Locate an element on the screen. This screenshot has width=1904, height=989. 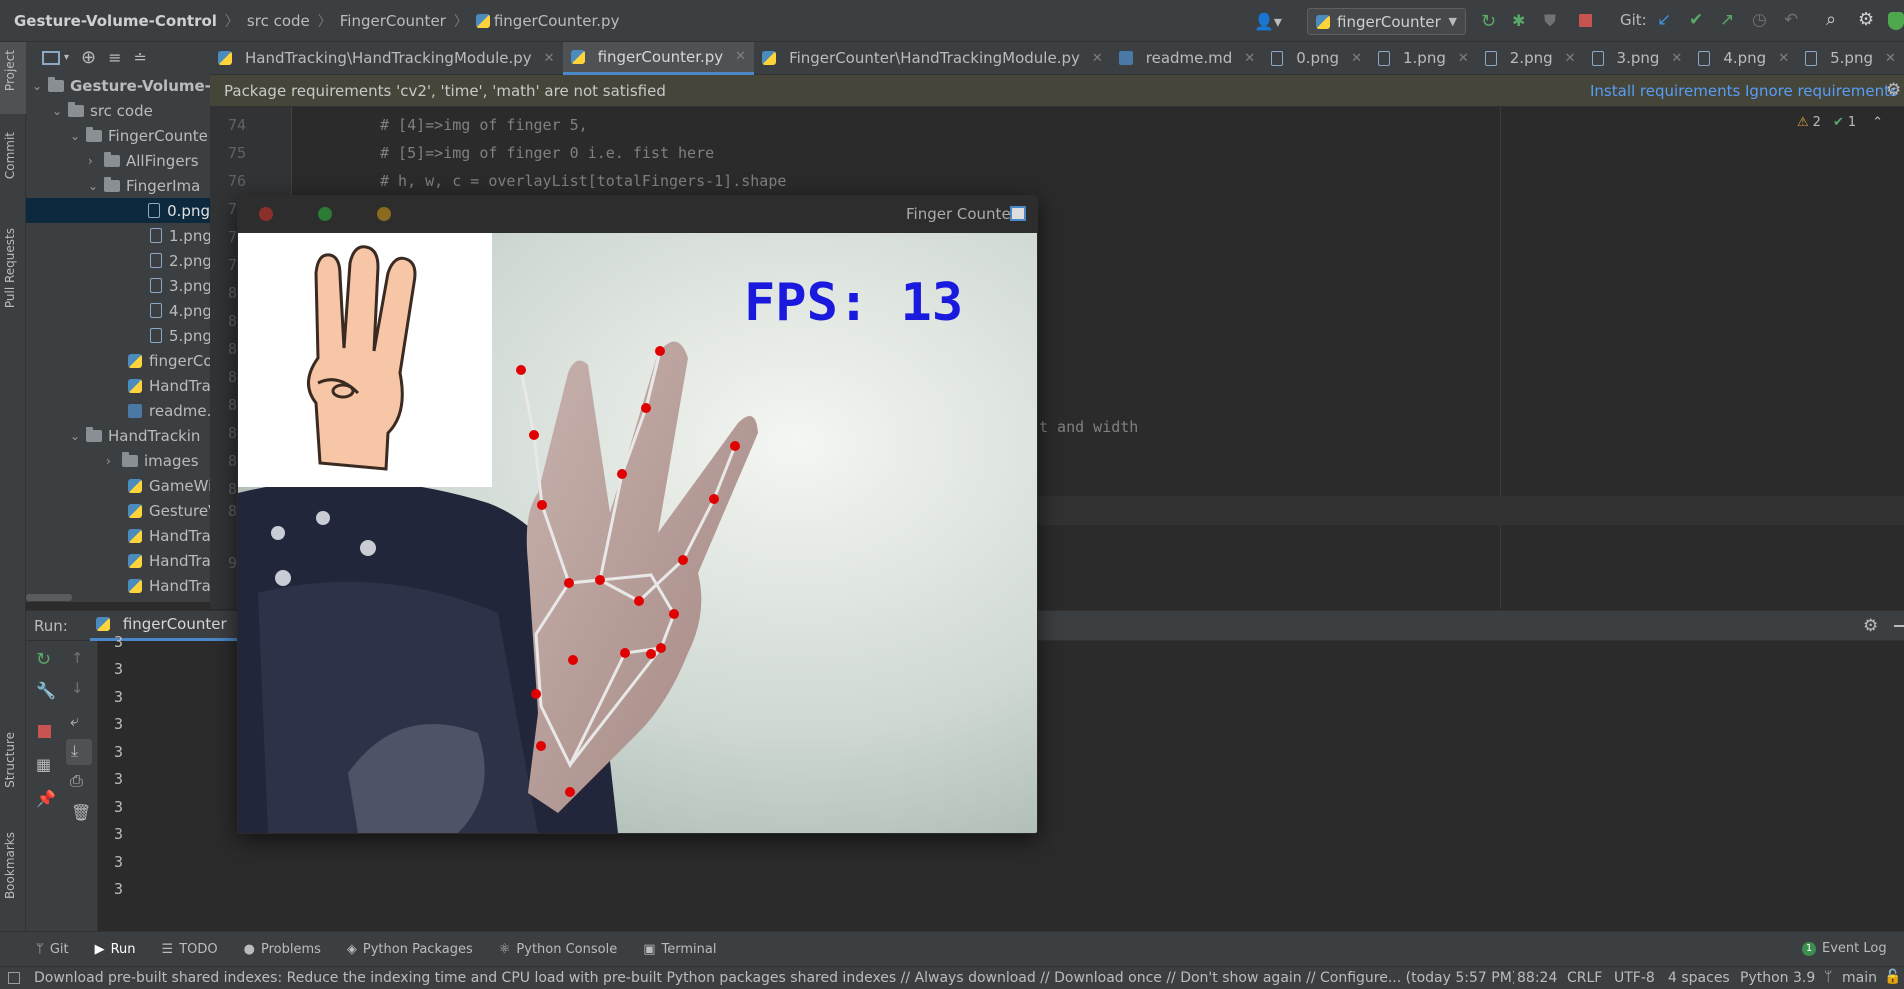
tree-item-fingerimages: ⌄ FingerIma is located at coordinates (144, 185).